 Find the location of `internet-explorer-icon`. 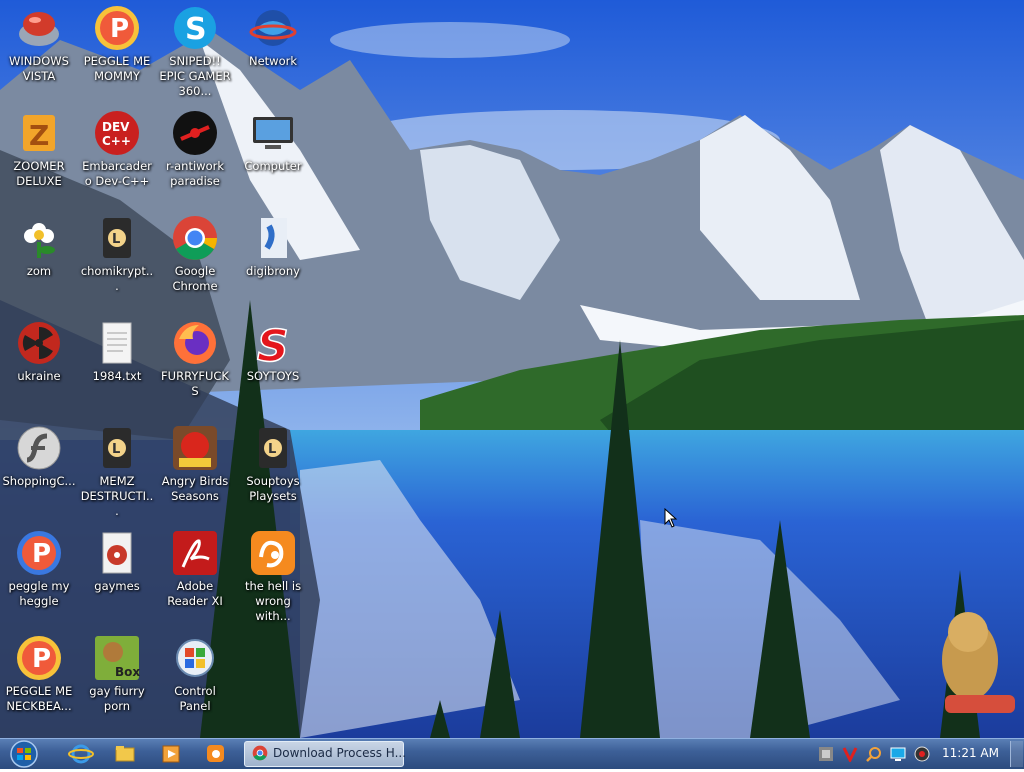

internet-explorer-icon is located at coordinates (81, 754).